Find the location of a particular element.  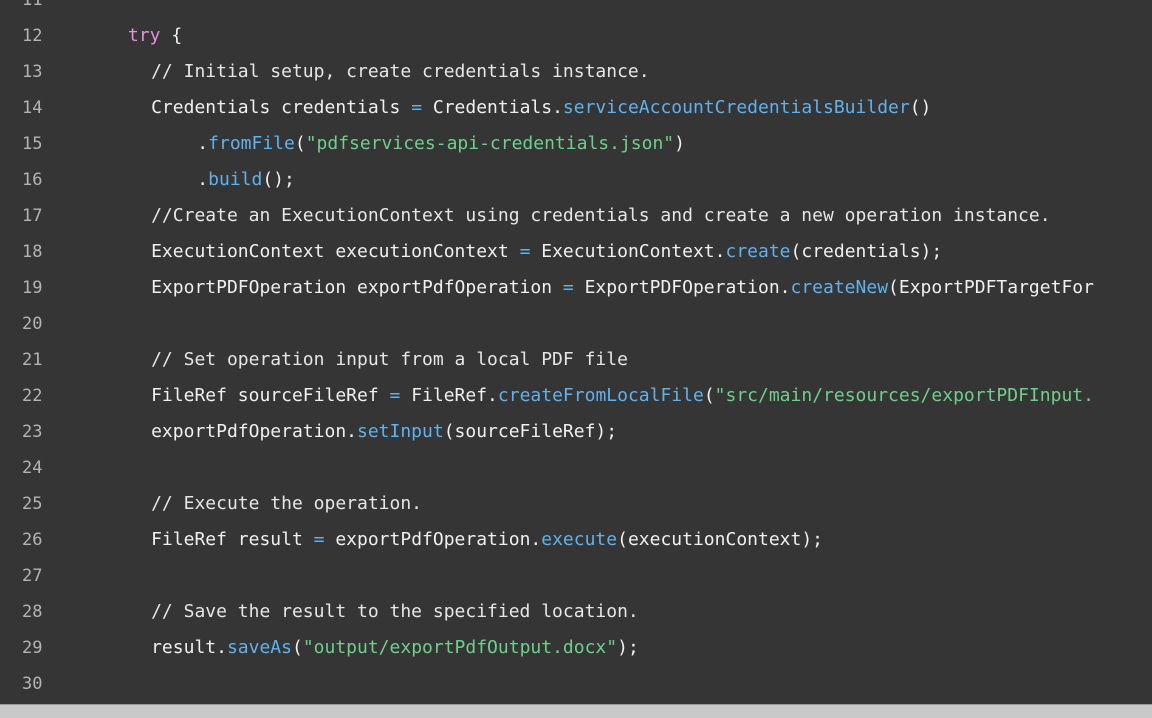

code-token-text: FileRef result is located at coordinates (232, 539).